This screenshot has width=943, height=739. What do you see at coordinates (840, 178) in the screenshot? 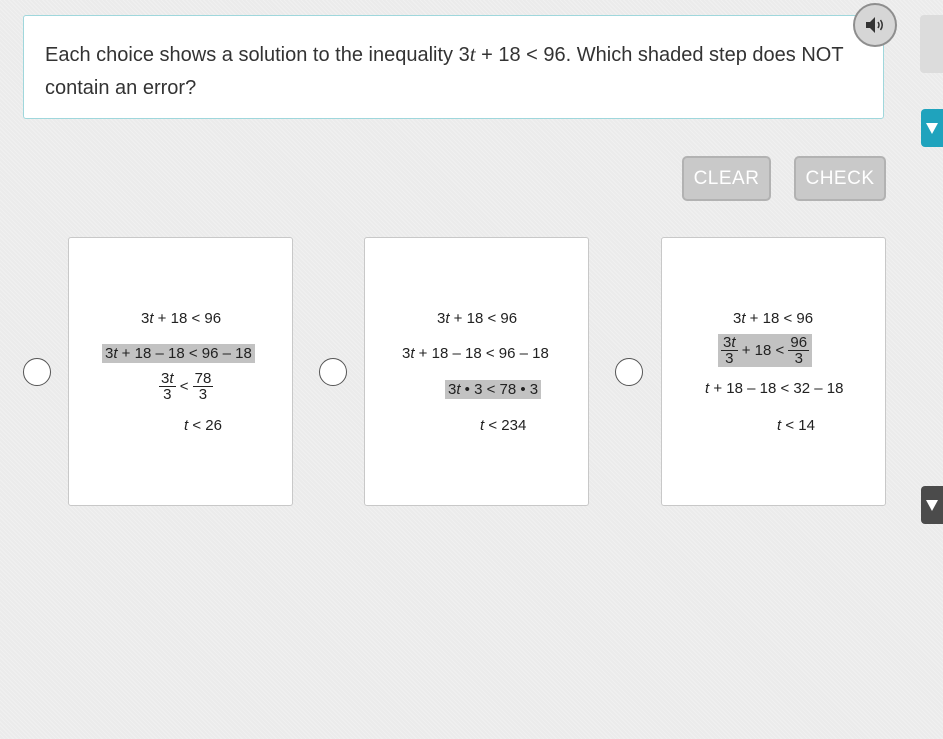
I see `check-button: CHECK` at bounding box center [840, 178].